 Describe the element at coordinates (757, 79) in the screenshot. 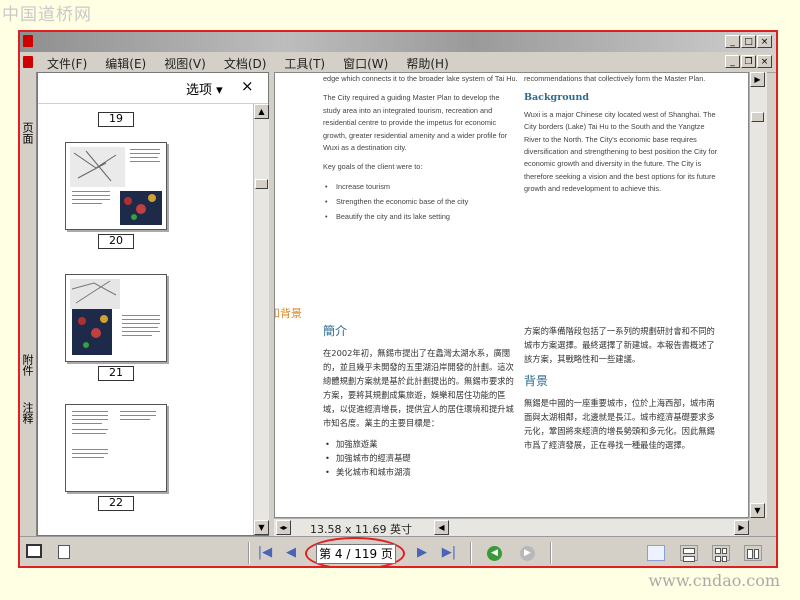

I see `scroll-up-button: ▶` at that location.